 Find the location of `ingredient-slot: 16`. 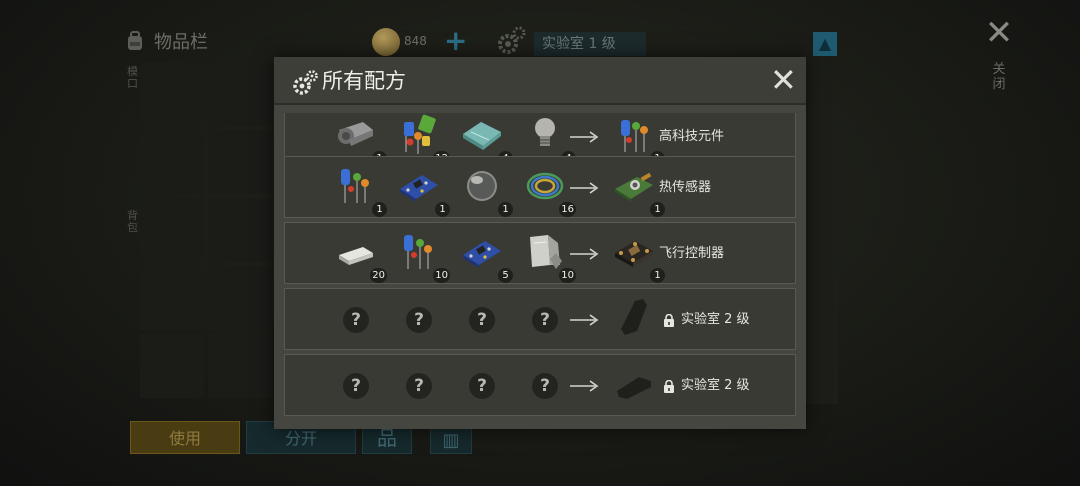

ingredient-slot: 16 is located at coordinates (545, 188).